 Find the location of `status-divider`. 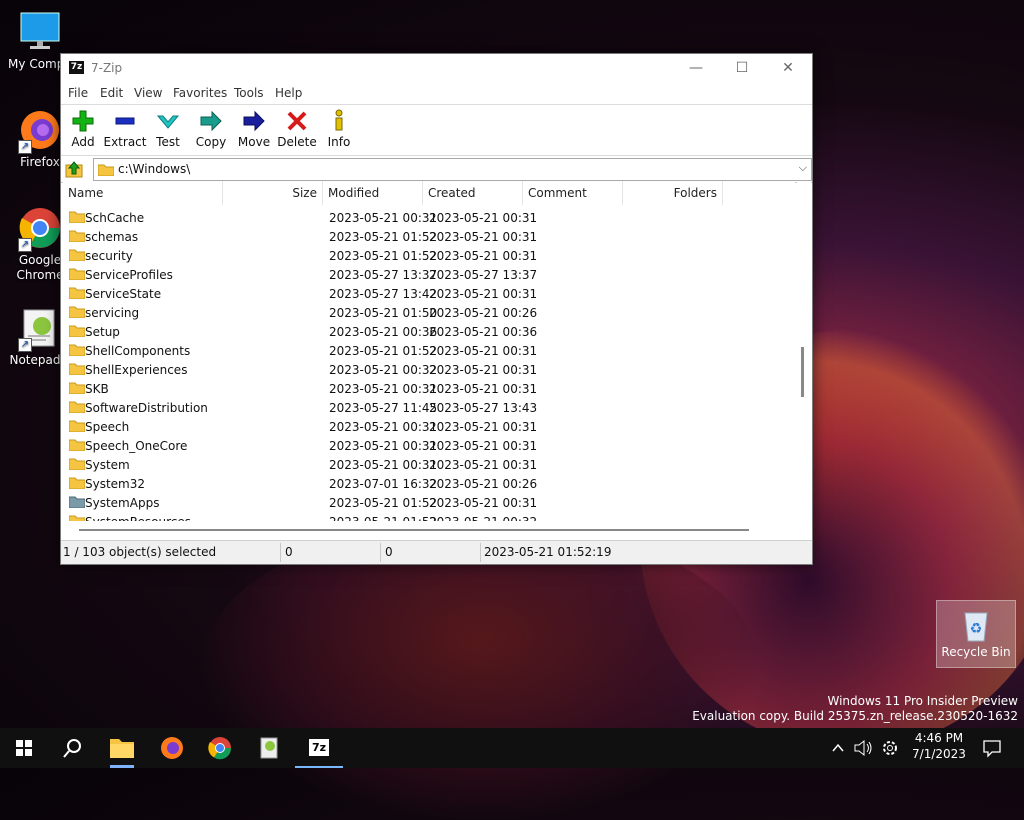

status-divider is located at coordinates (480, 552).